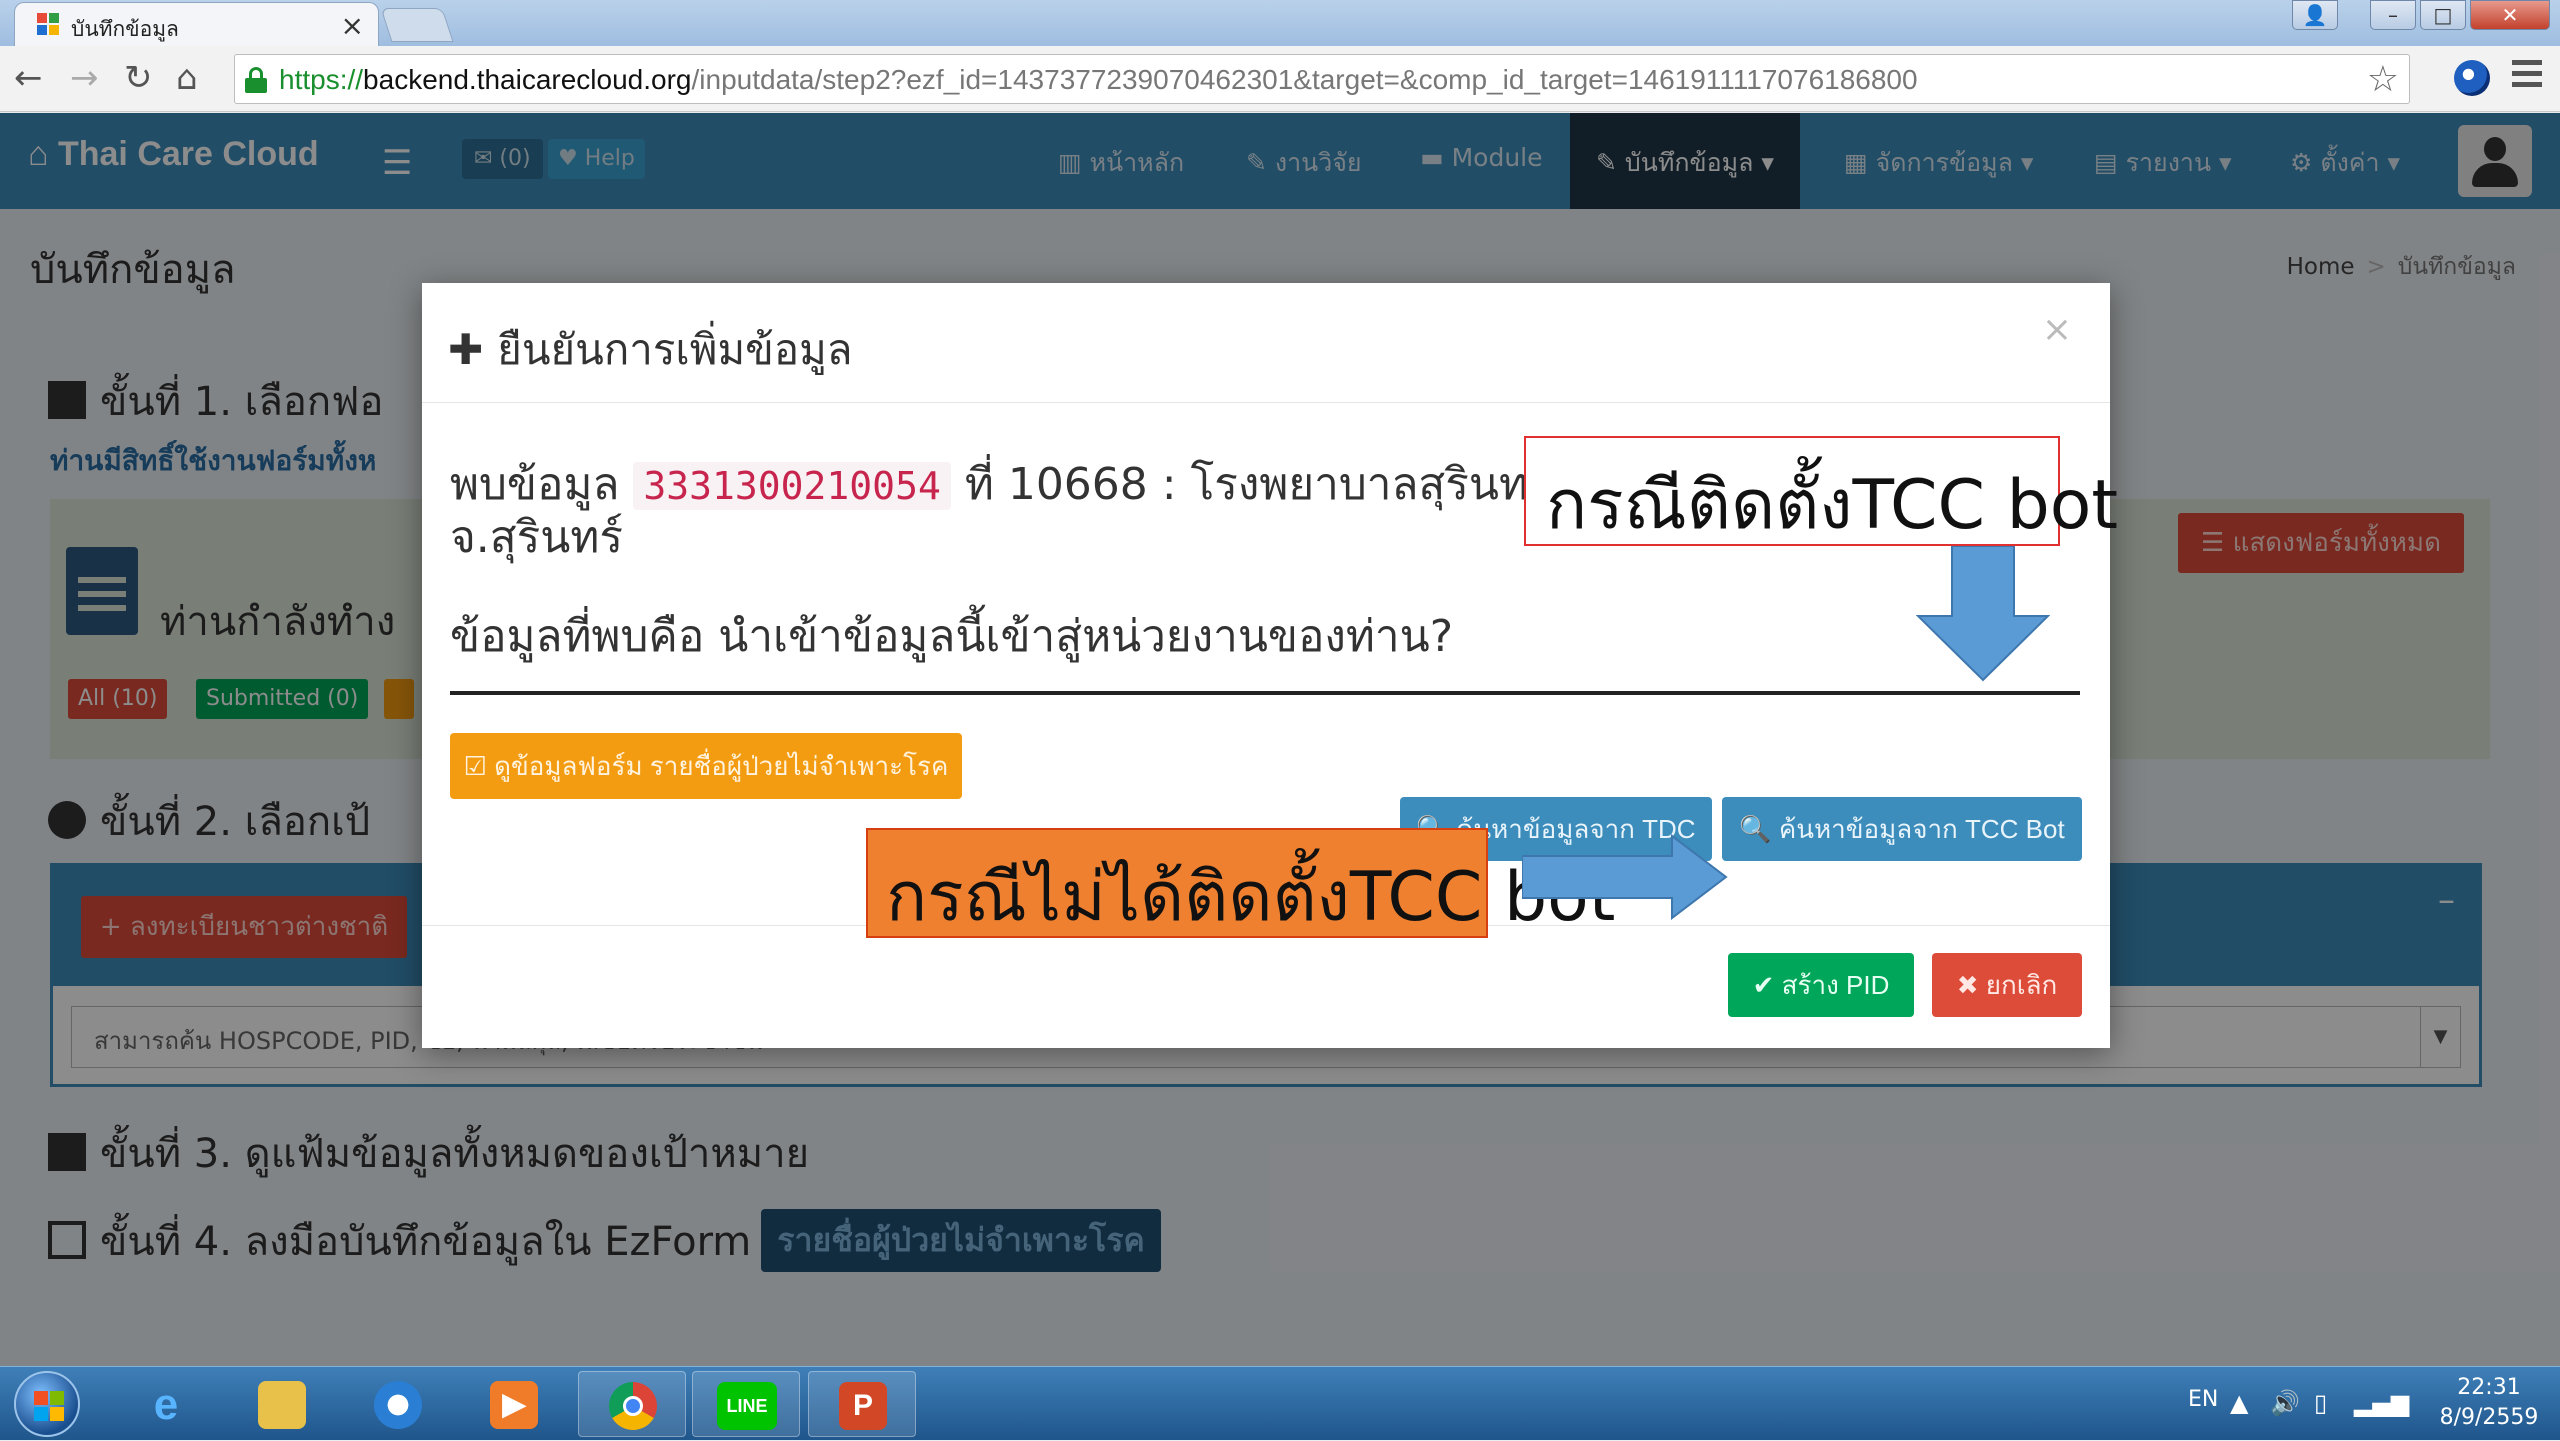 Image resolution: width=2560 pixels, height=1441 pixels. I want to click on modal-header: ✚ ยืนยันการเพิ่มข้อมูล ×, so click(1266, 343).